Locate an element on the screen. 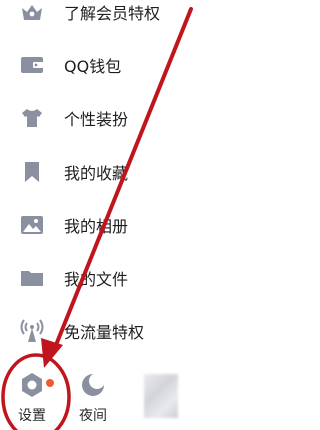  crown-icon is located at coordinates (32, 13).